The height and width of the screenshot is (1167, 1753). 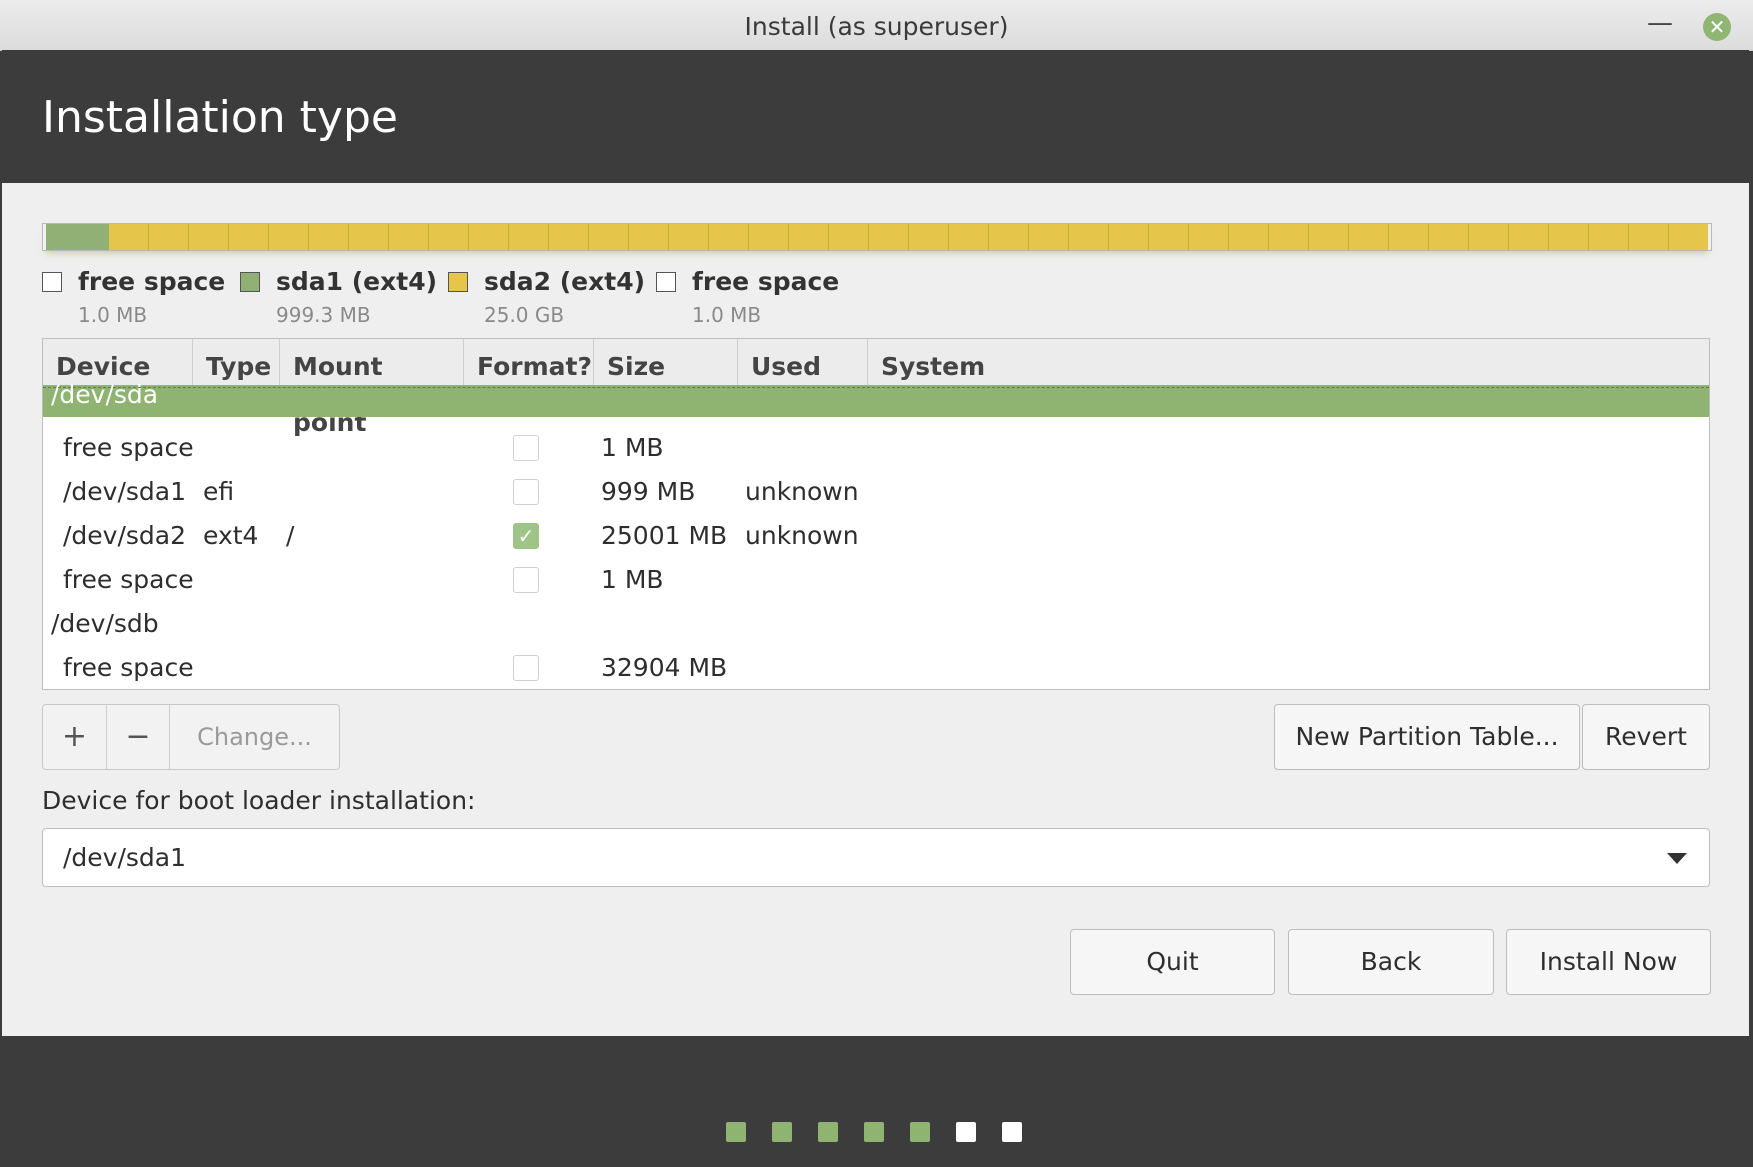 I want to click on format-checkbox: ✓, so click(x=526, y=536).